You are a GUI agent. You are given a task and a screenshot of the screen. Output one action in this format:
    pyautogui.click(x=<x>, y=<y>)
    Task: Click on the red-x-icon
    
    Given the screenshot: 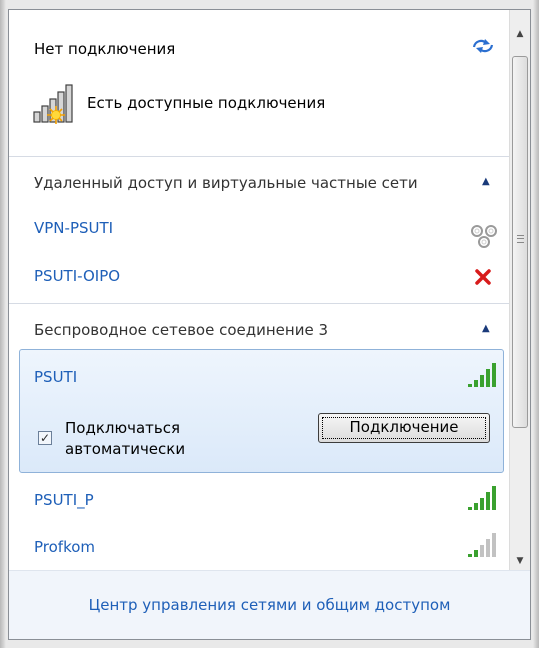 What is the action you would take?
    pyautogui.click(x=483, y=277)
    